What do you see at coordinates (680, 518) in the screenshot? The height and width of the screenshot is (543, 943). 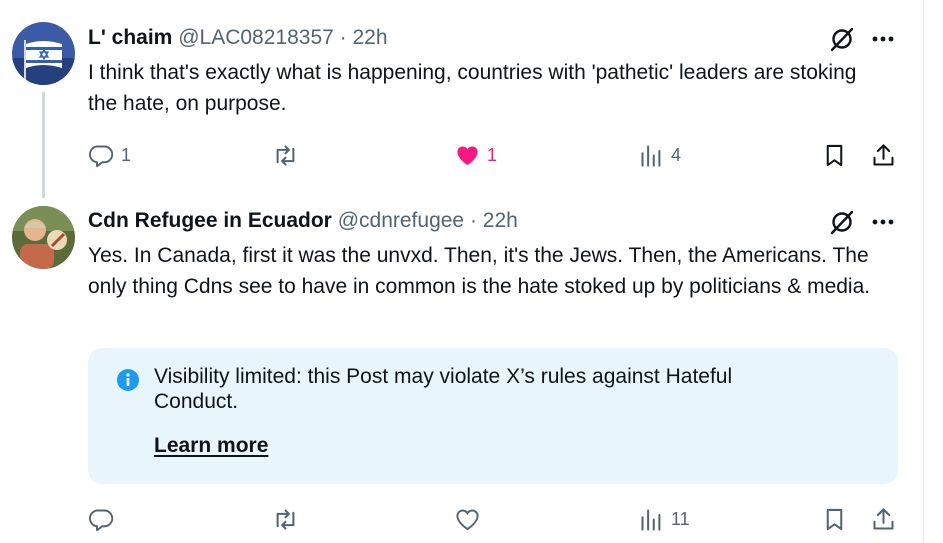 I see `view-count: 11` at bounding box center [680, 518].